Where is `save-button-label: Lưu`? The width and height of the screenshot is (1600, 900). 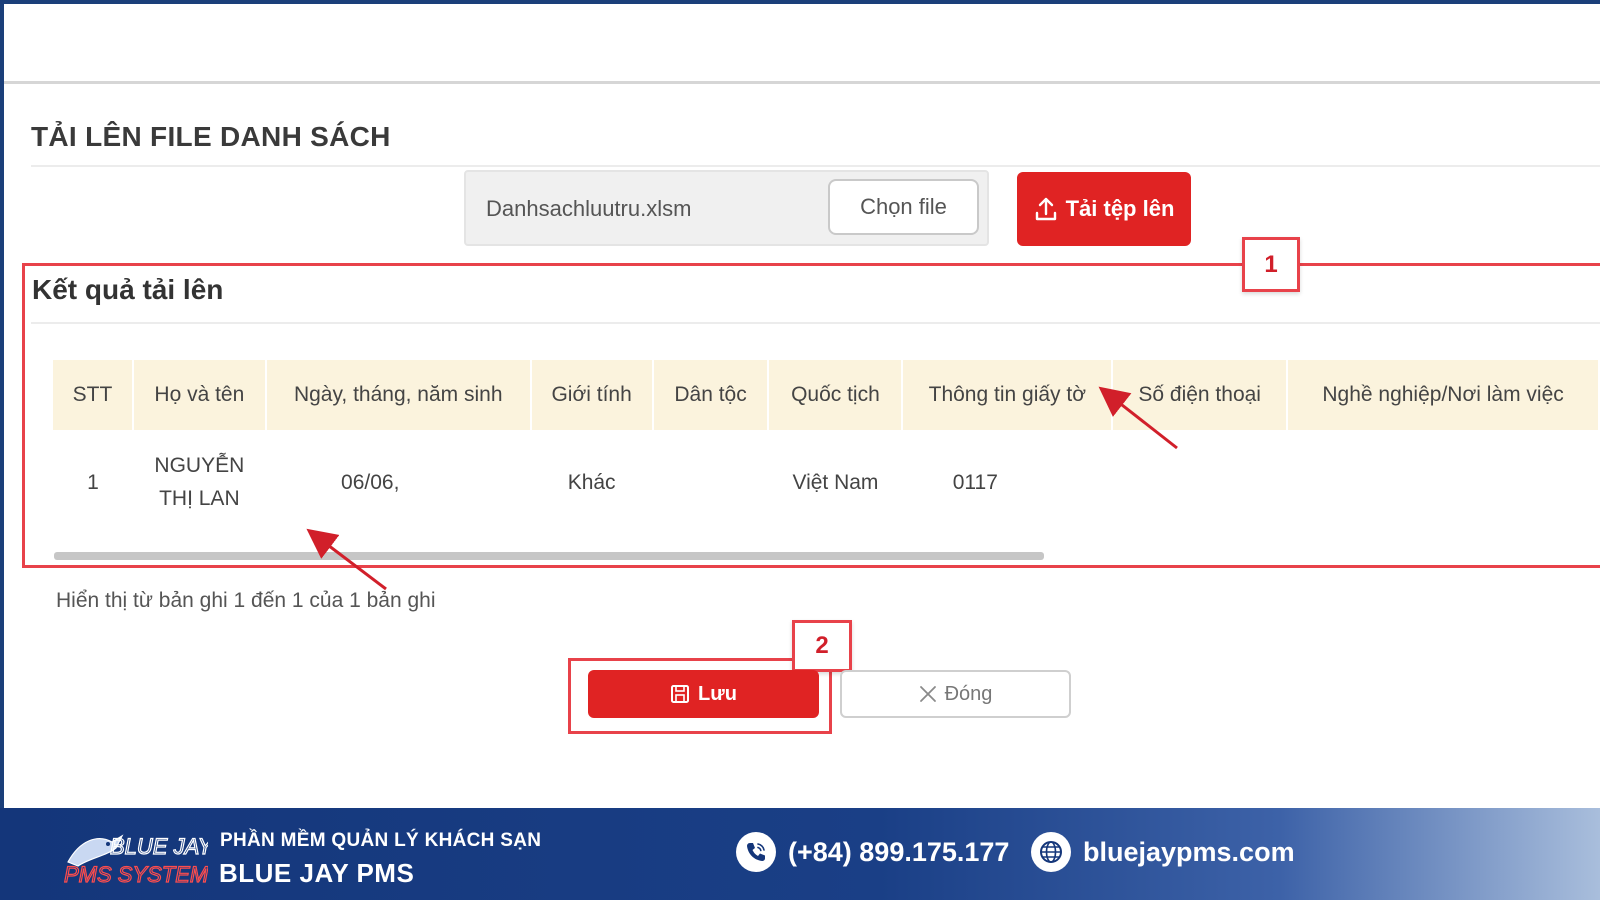
save-button-label: Lưu is located at coordinates (717, 693).